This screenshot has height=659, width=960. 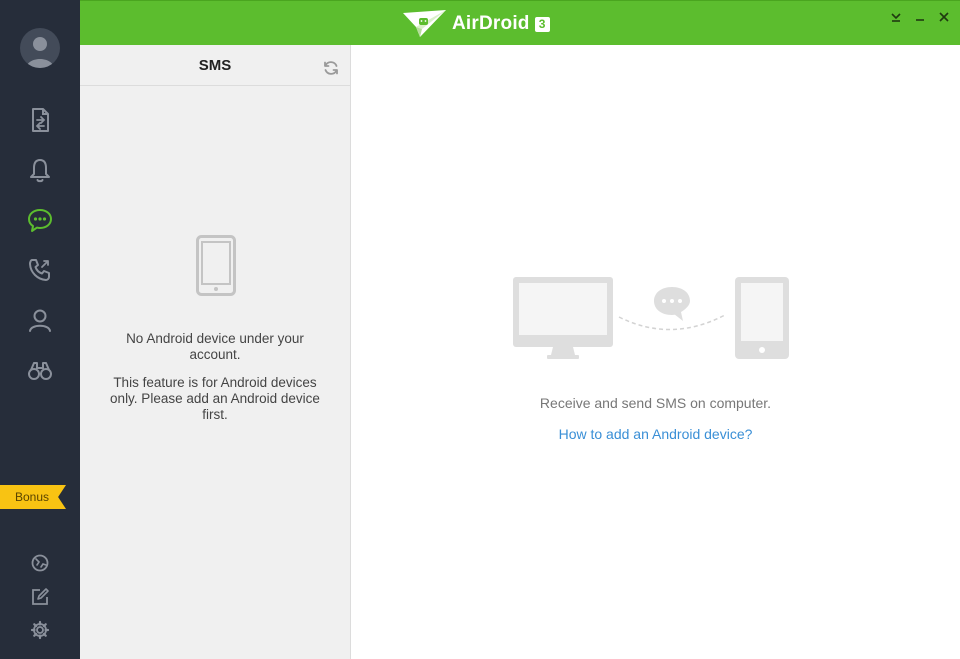 I want to click on settings-gear-icon, so click(x=40, y=630).